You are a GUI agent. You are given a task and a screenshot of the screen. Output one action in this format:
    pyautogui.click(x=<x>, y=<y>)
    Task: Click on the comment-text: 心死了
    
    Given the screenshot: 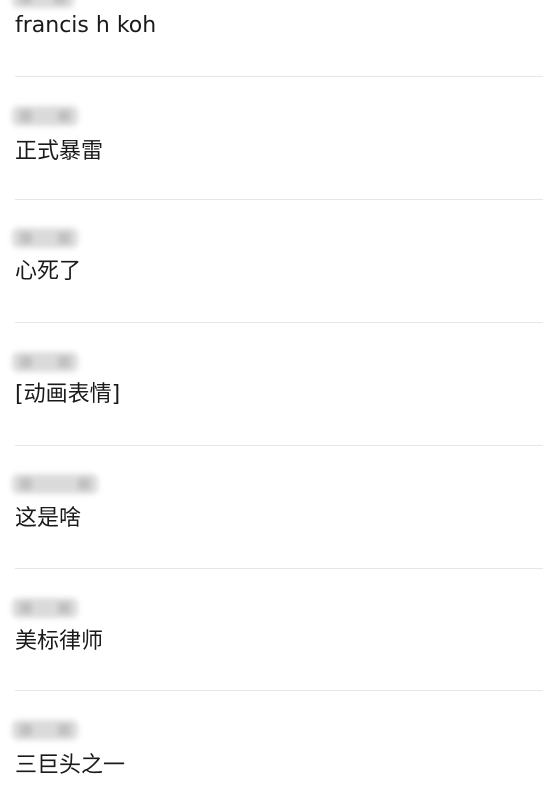 What is the action you would take?
    pyautogui.click(x=48, y=271)
    